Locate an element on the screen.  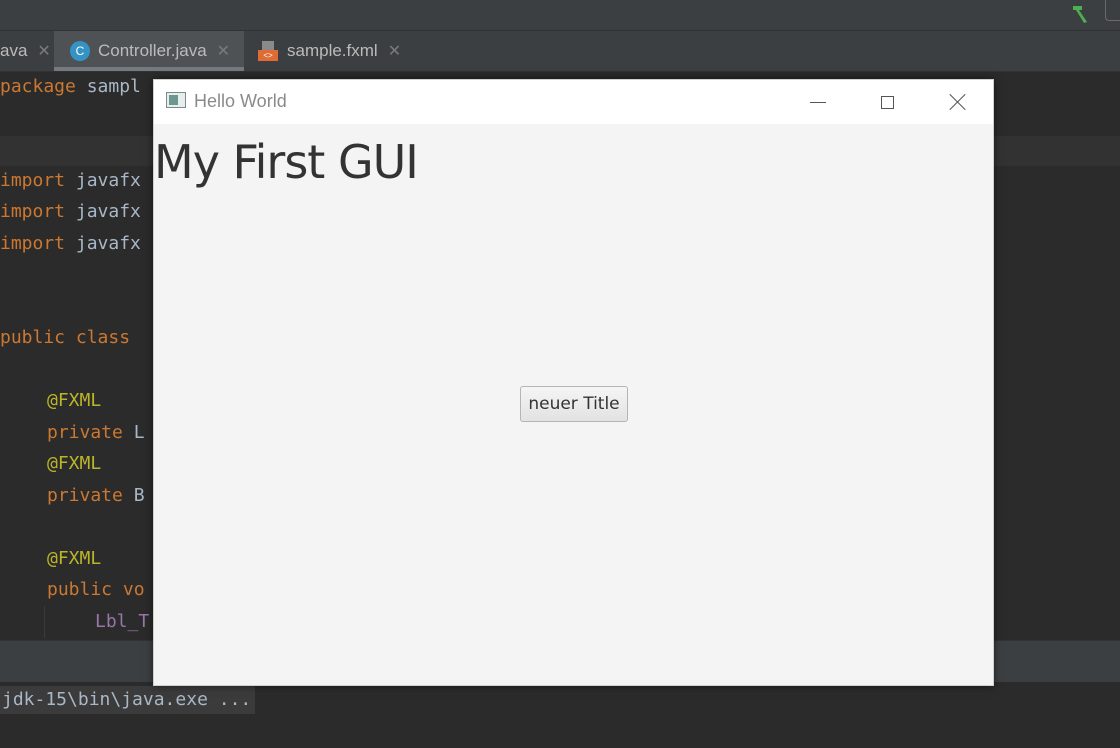
code-line: package sampl is located at coordinates (70, 86).